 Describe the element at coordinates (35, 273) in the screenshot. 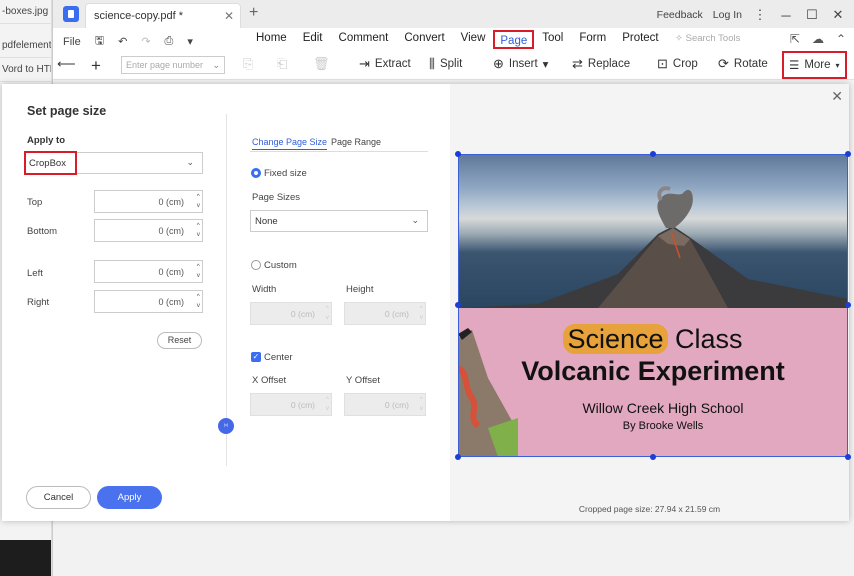

I see `left-label: Left` at that location.